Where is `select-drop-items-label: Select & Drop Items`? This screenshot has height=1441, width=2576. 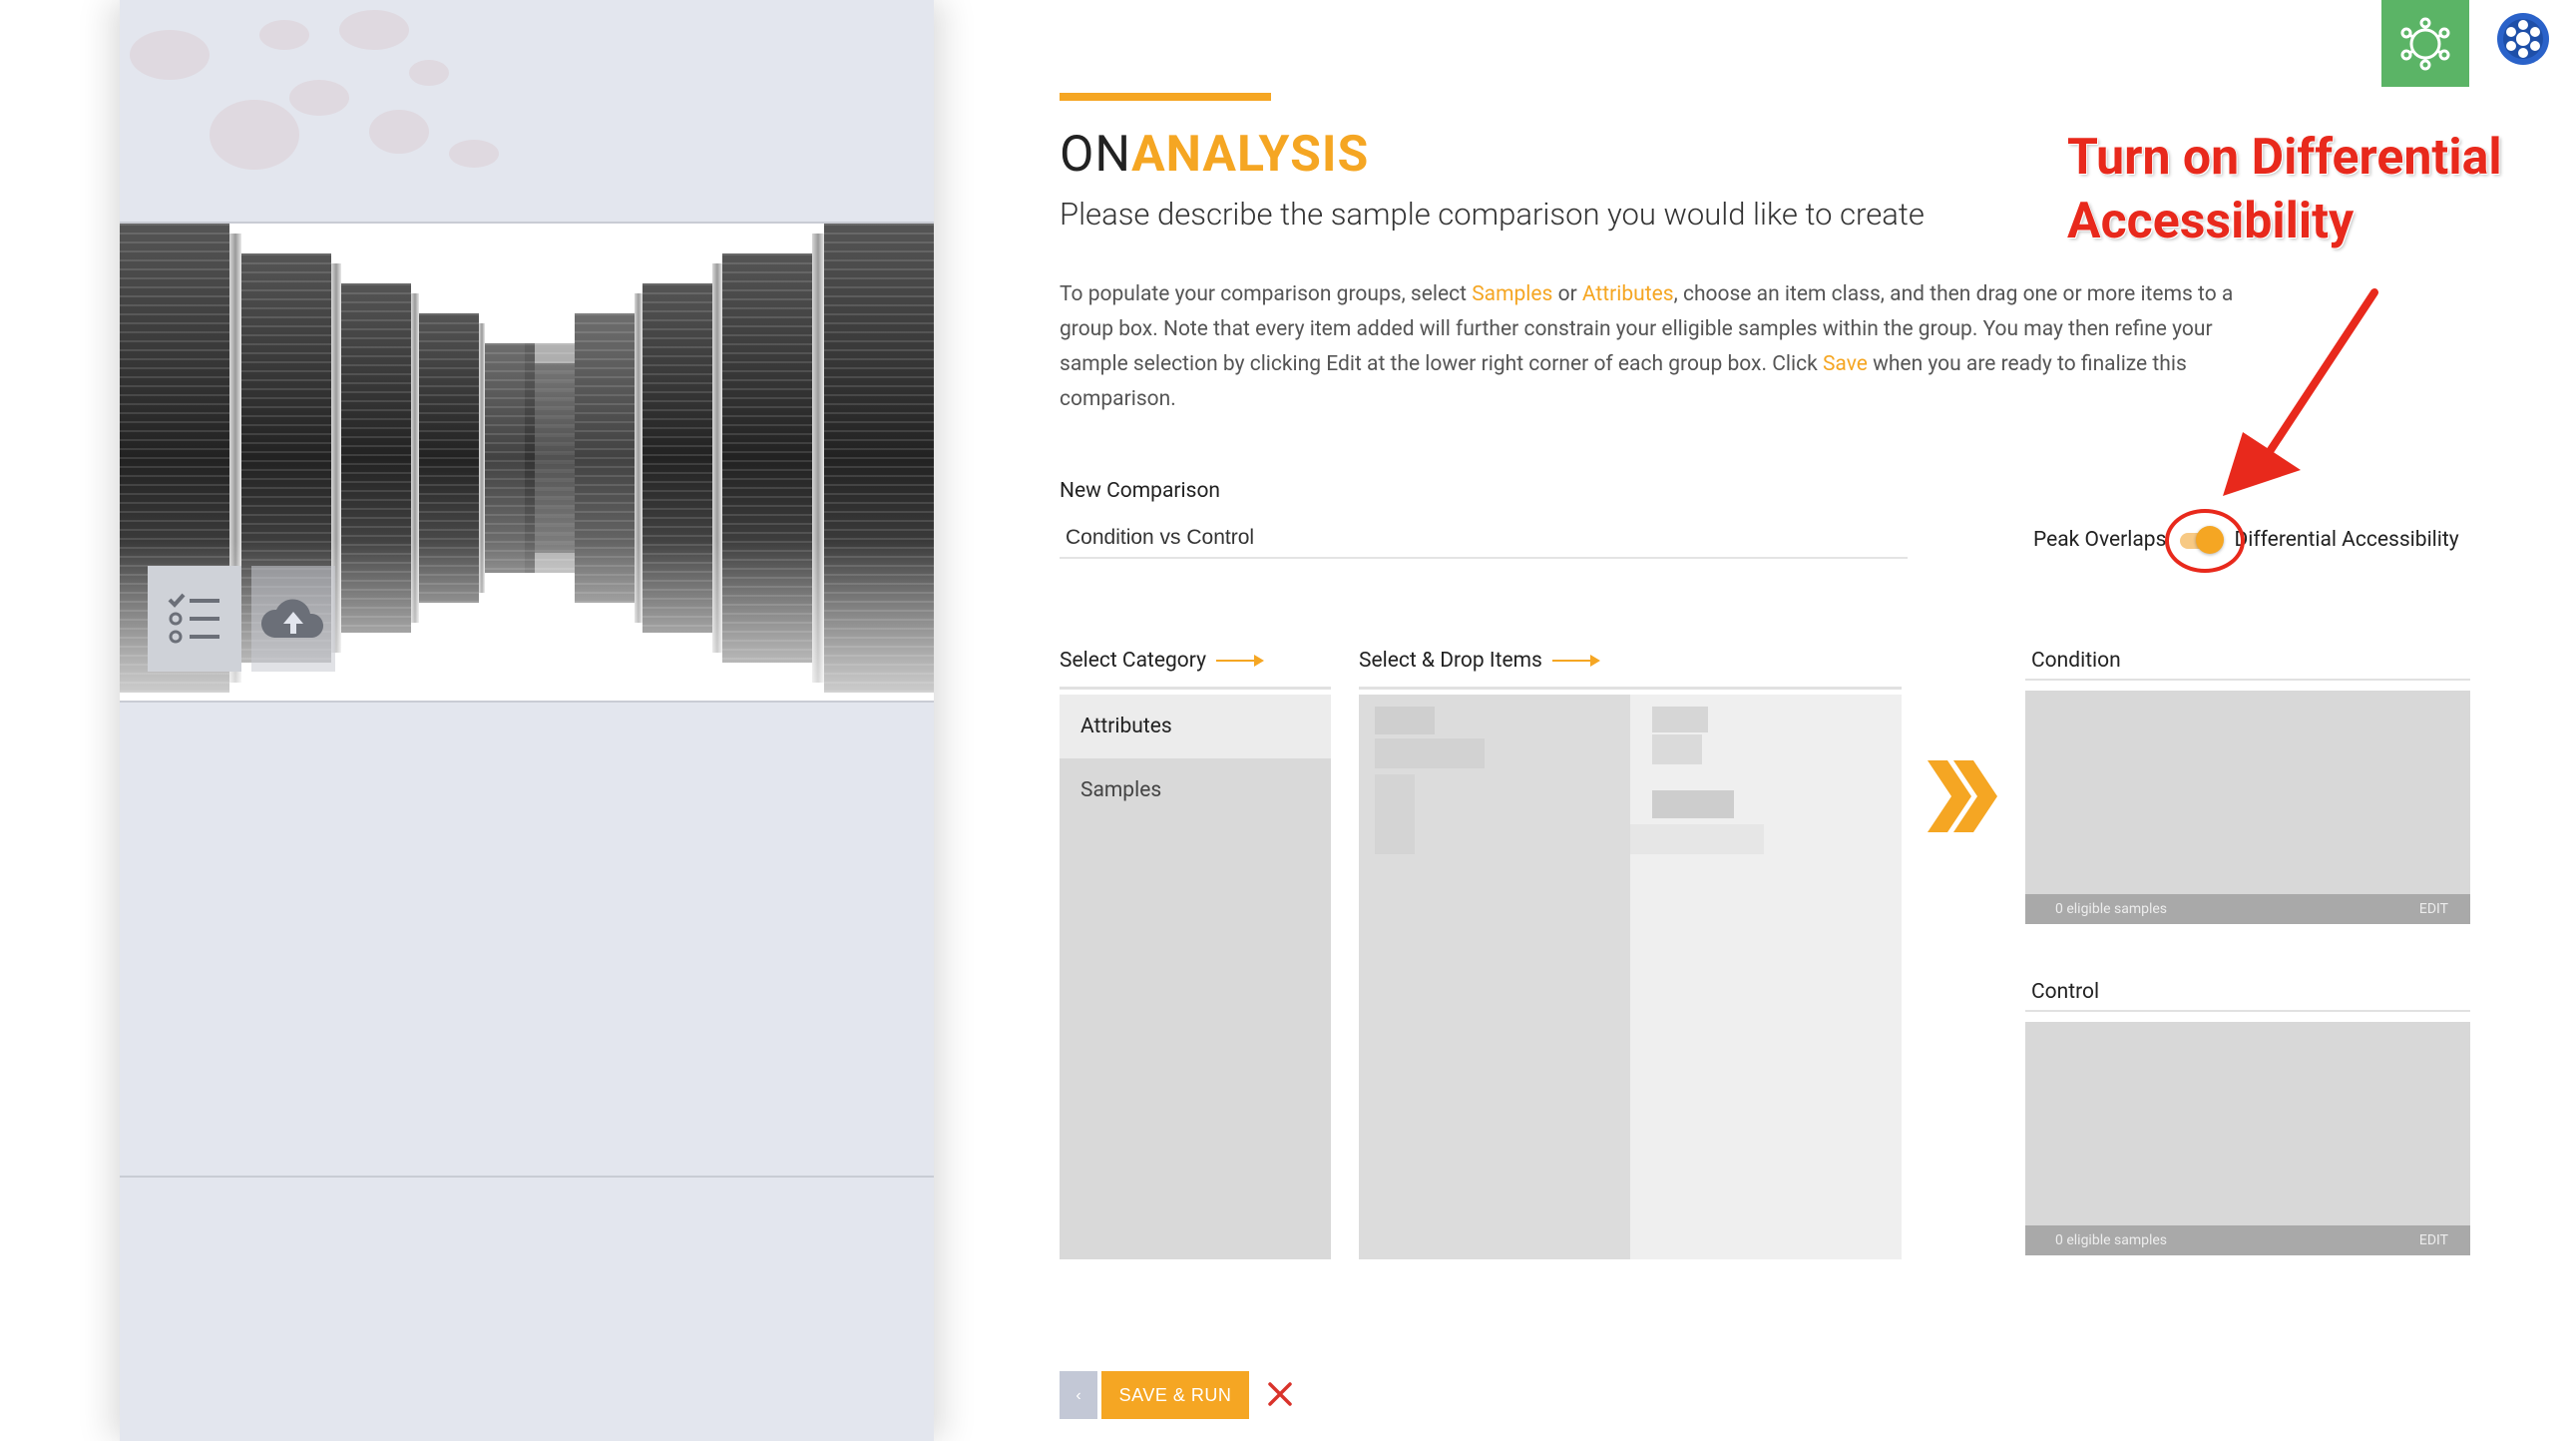 select-drop-items-label: Select & Drop Items is located at coordinates (1479, 661).